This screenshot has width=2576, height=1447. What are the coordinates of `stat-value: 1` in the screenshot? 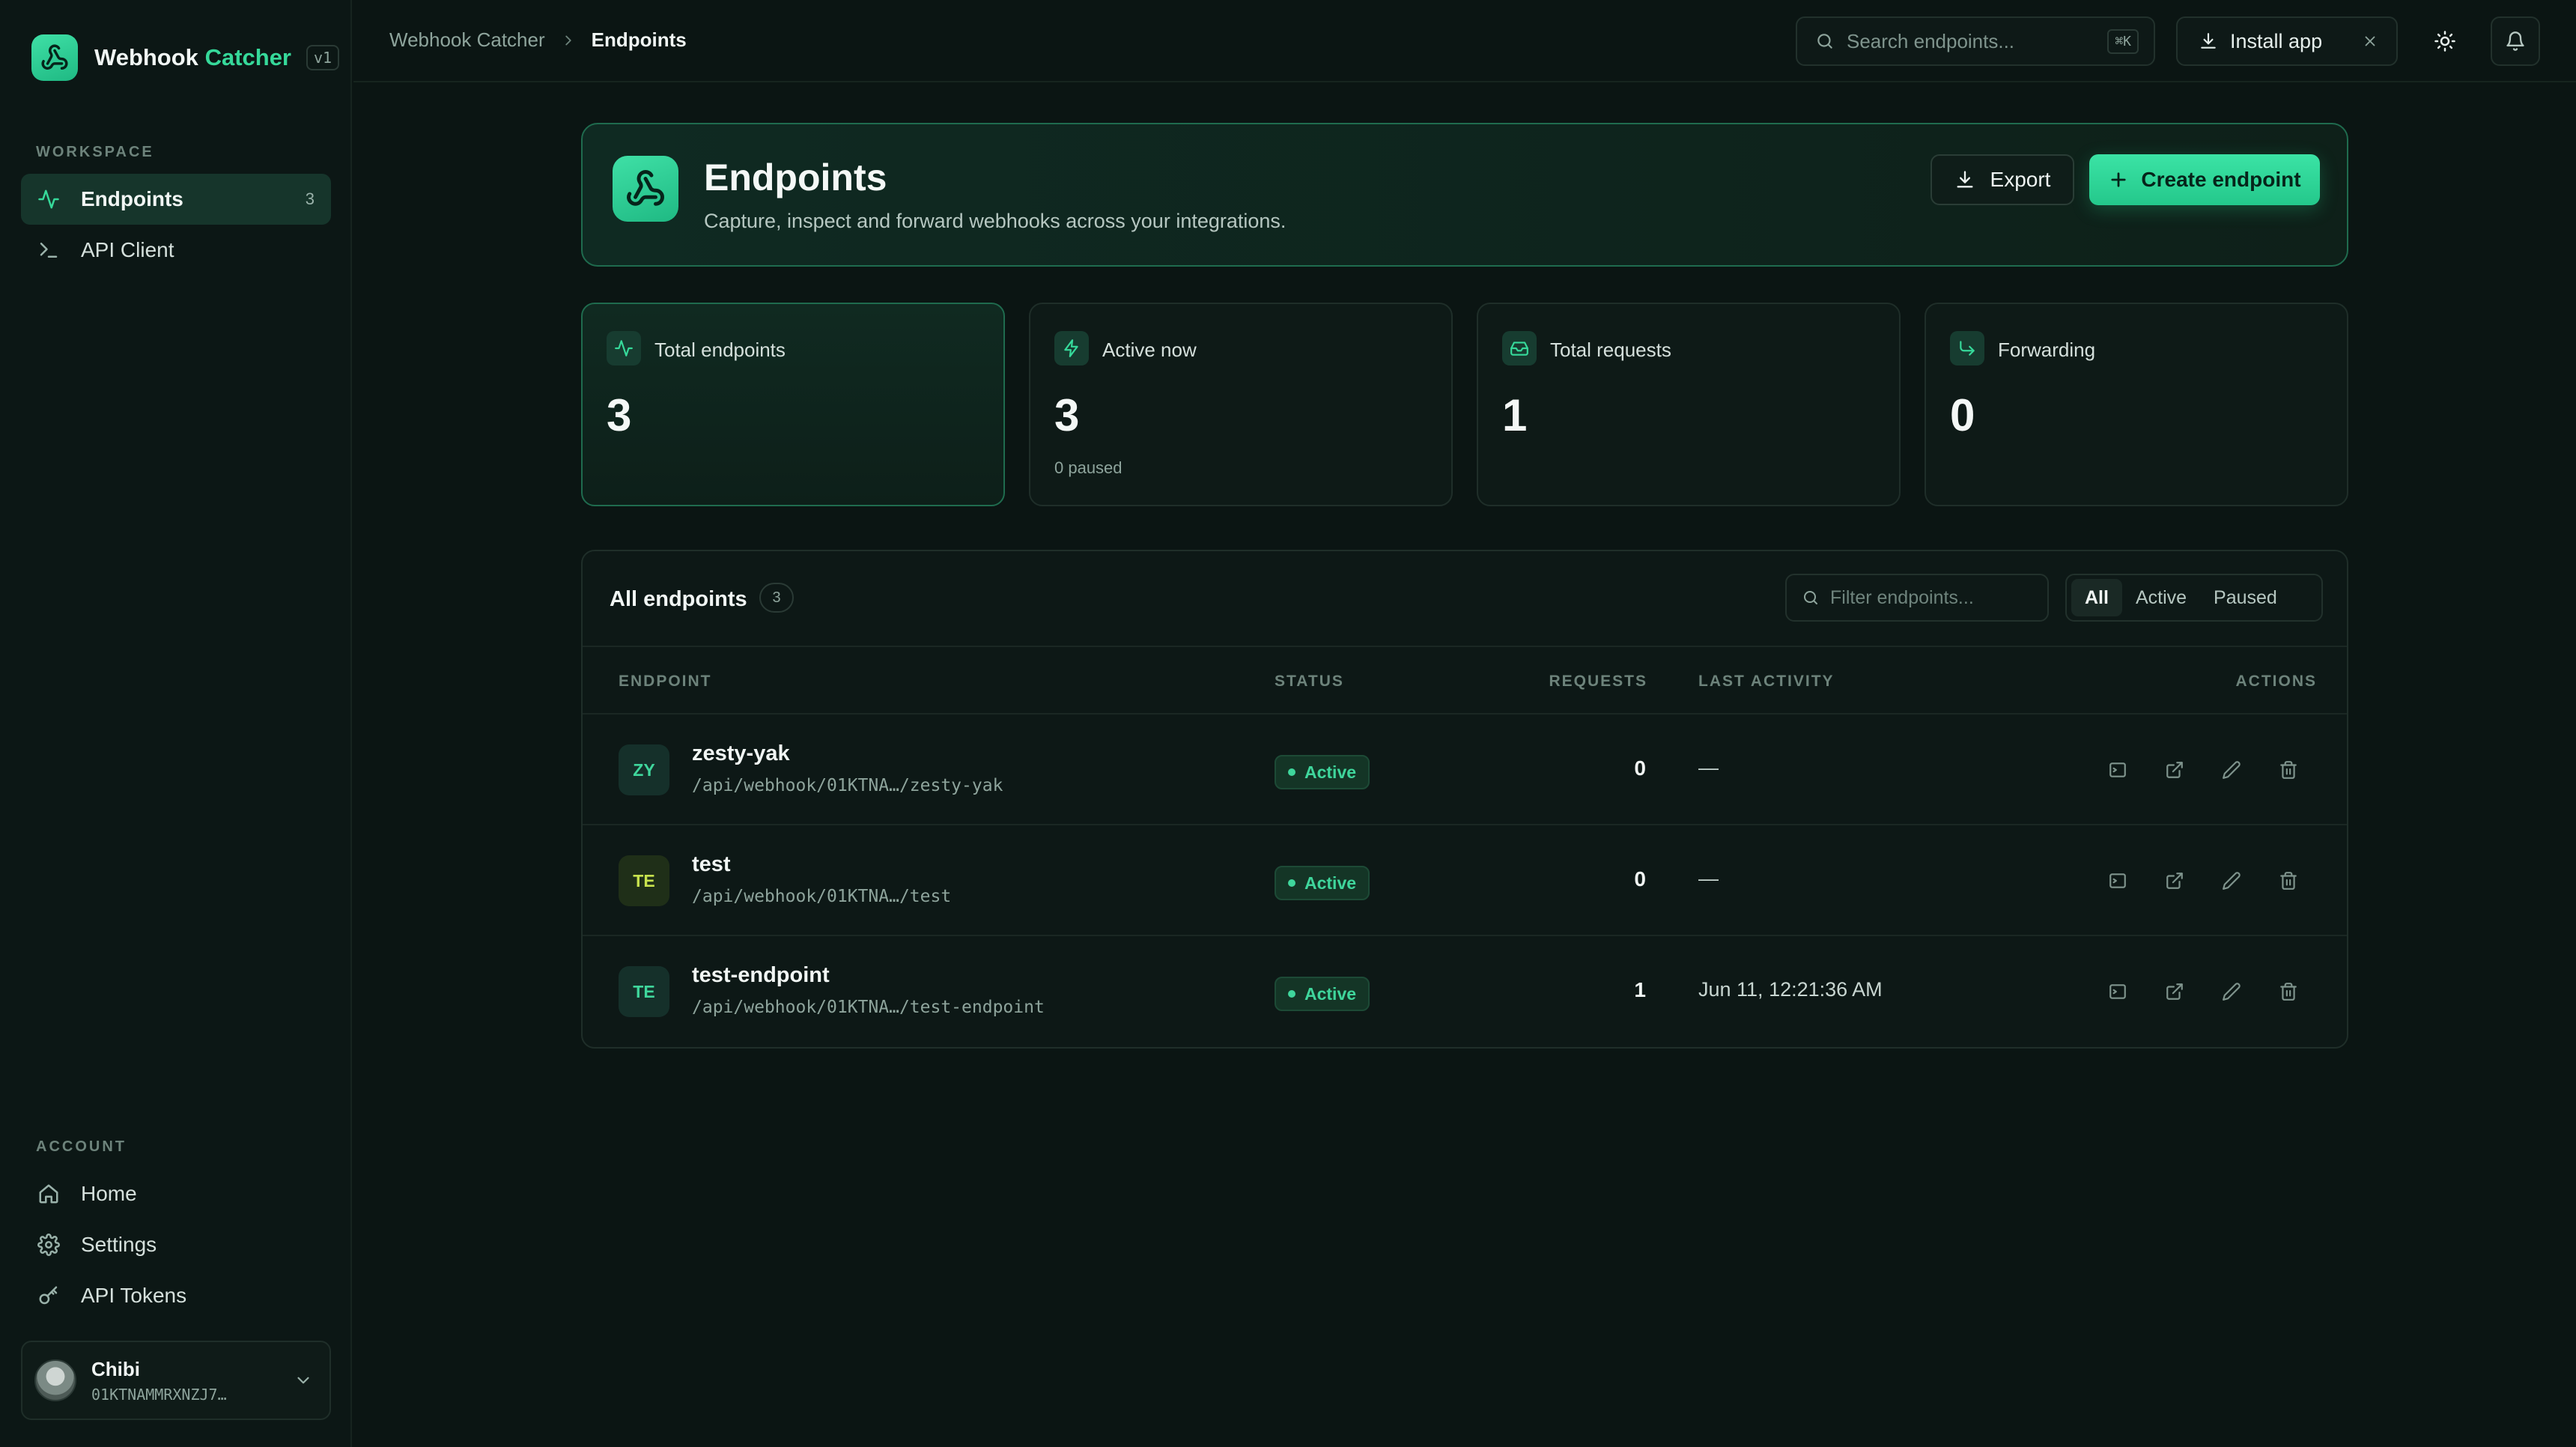 It's located at (1515, 415).